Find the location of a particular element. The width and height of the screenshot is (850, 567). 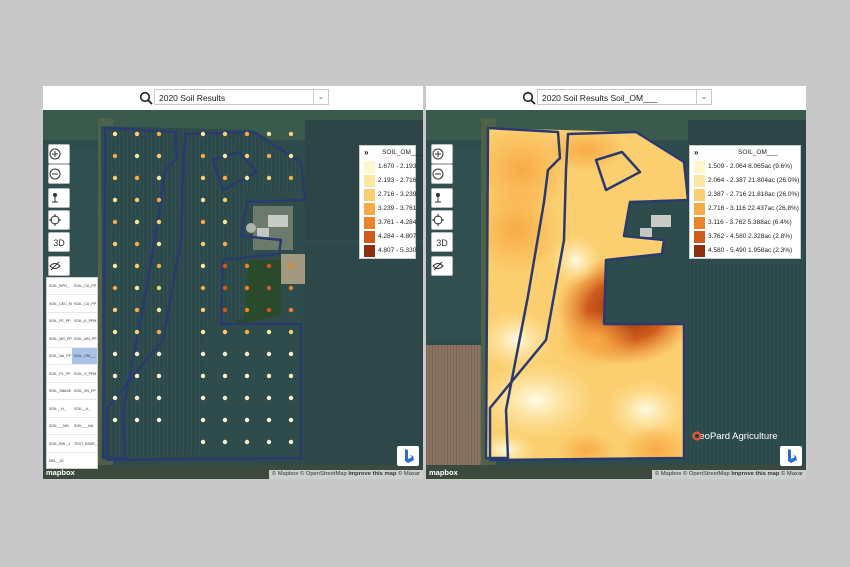

geopard-name: GeoPard Agriculture is located at coordinates (735, 436).